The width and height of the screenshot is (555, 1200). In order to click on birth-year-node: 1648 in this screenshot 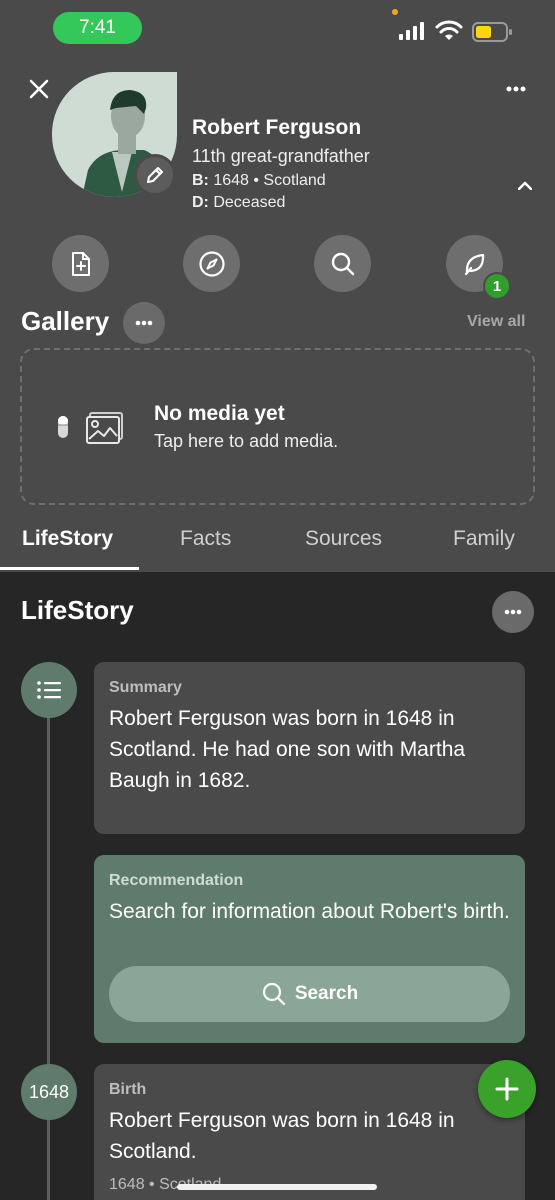, I will do `click(49, 1092)`.